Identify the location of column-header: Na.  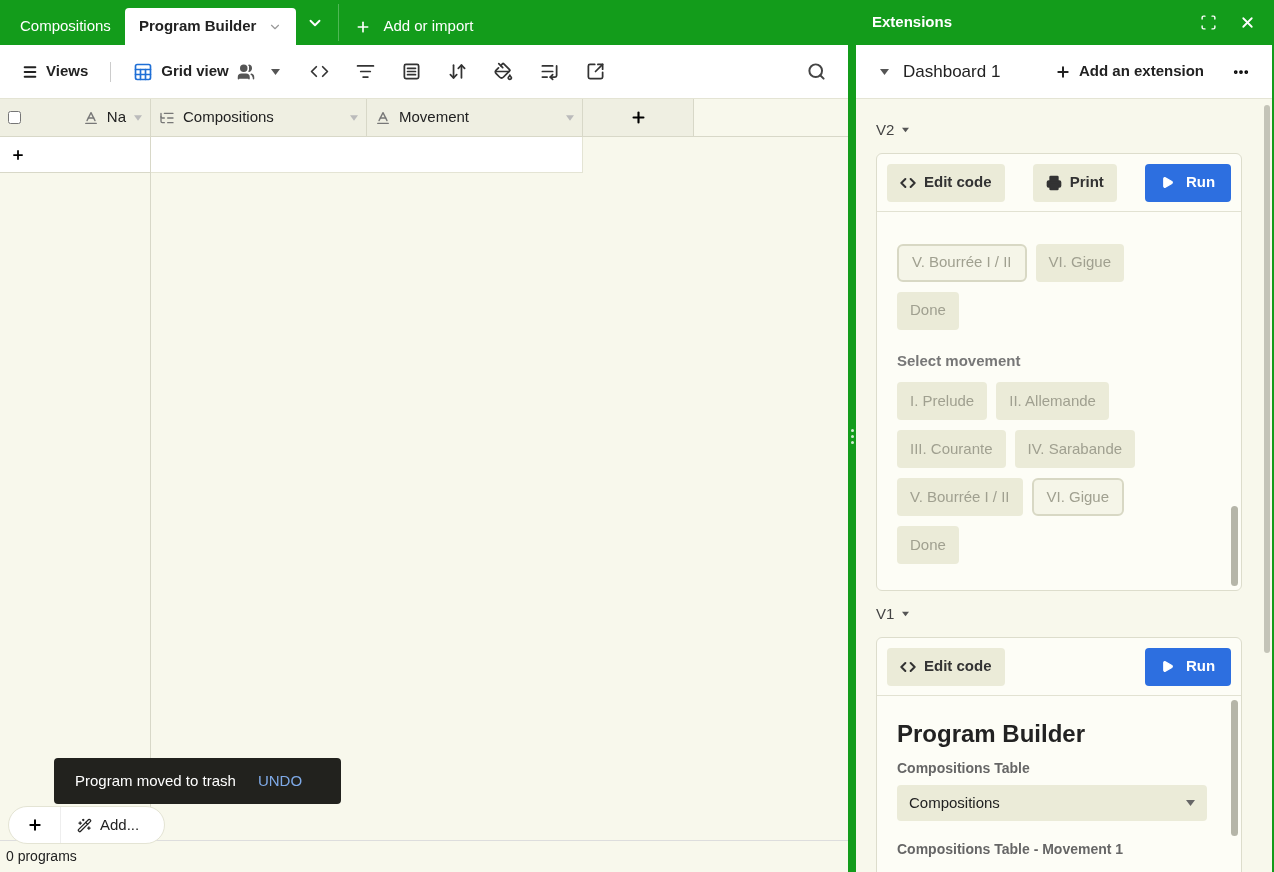
(75, 117).